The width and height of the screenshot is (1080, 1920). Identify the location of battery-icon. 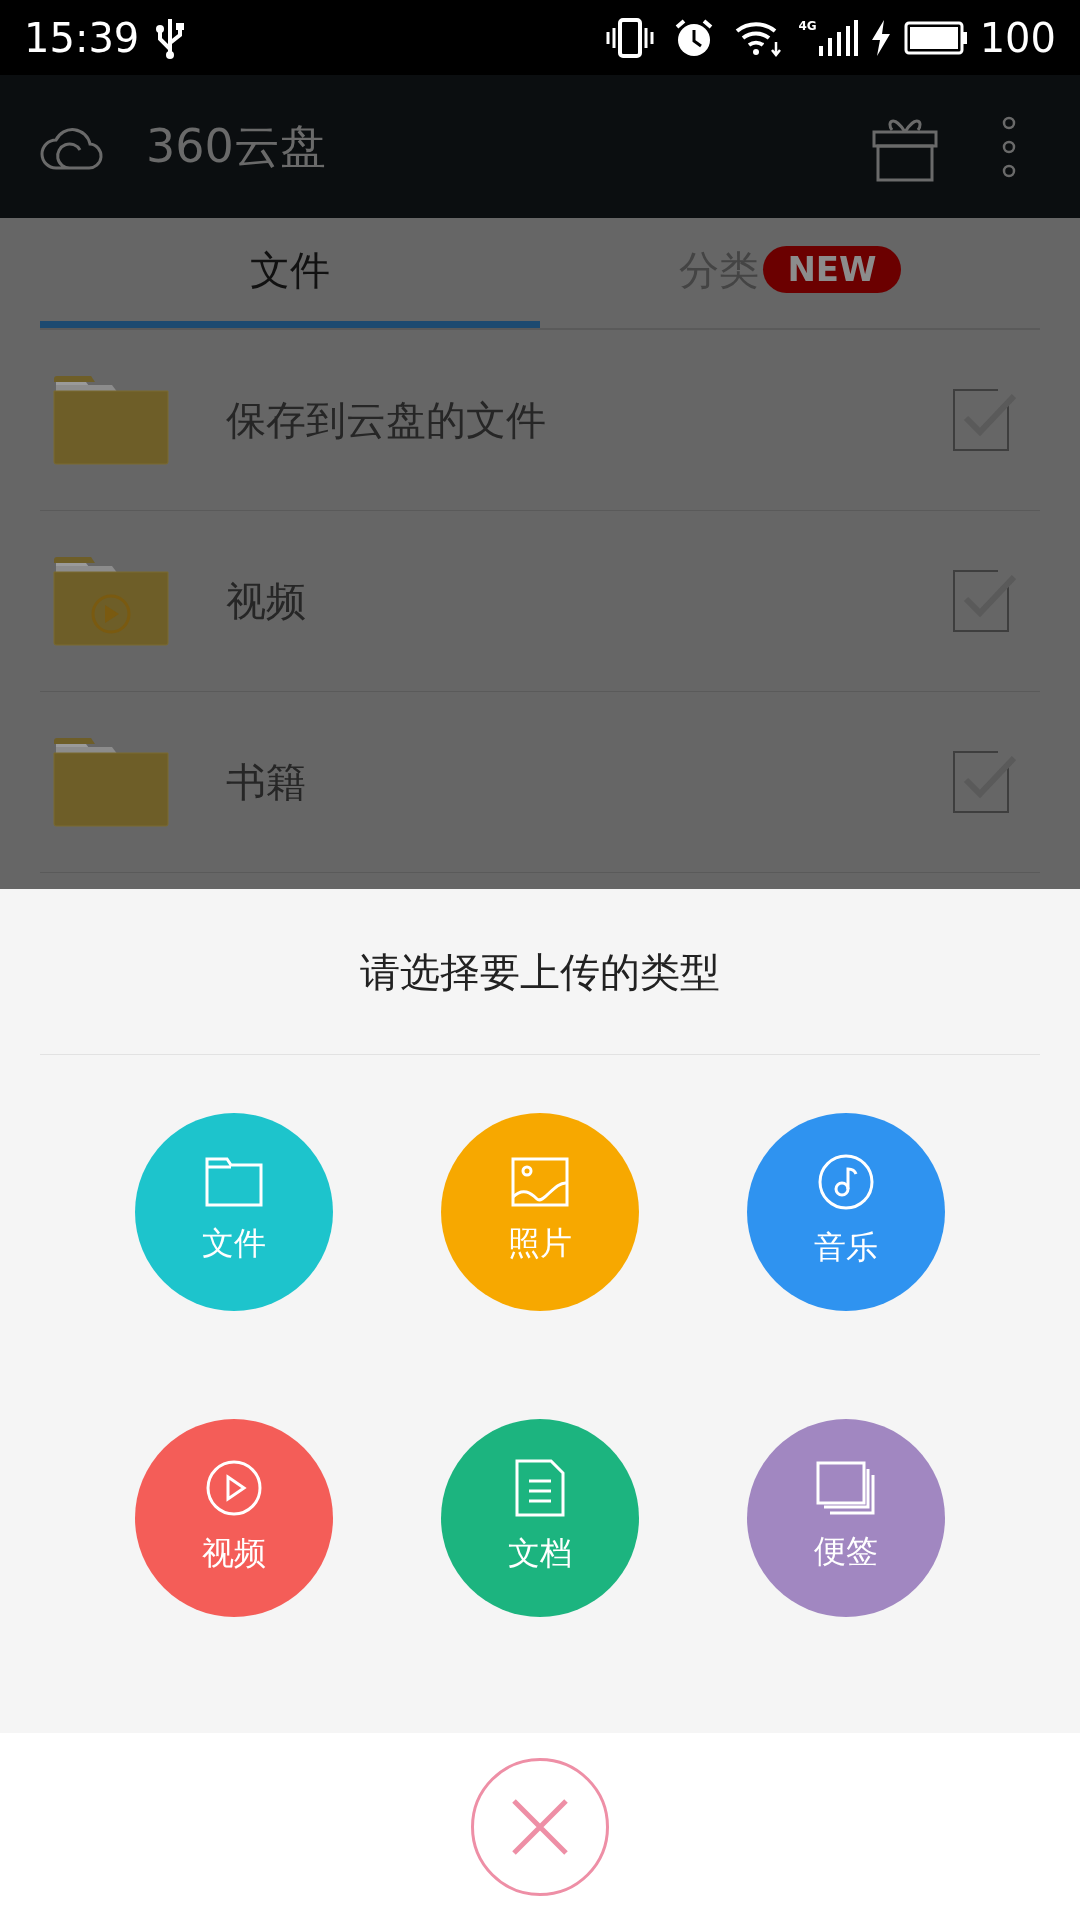
(935, 37).